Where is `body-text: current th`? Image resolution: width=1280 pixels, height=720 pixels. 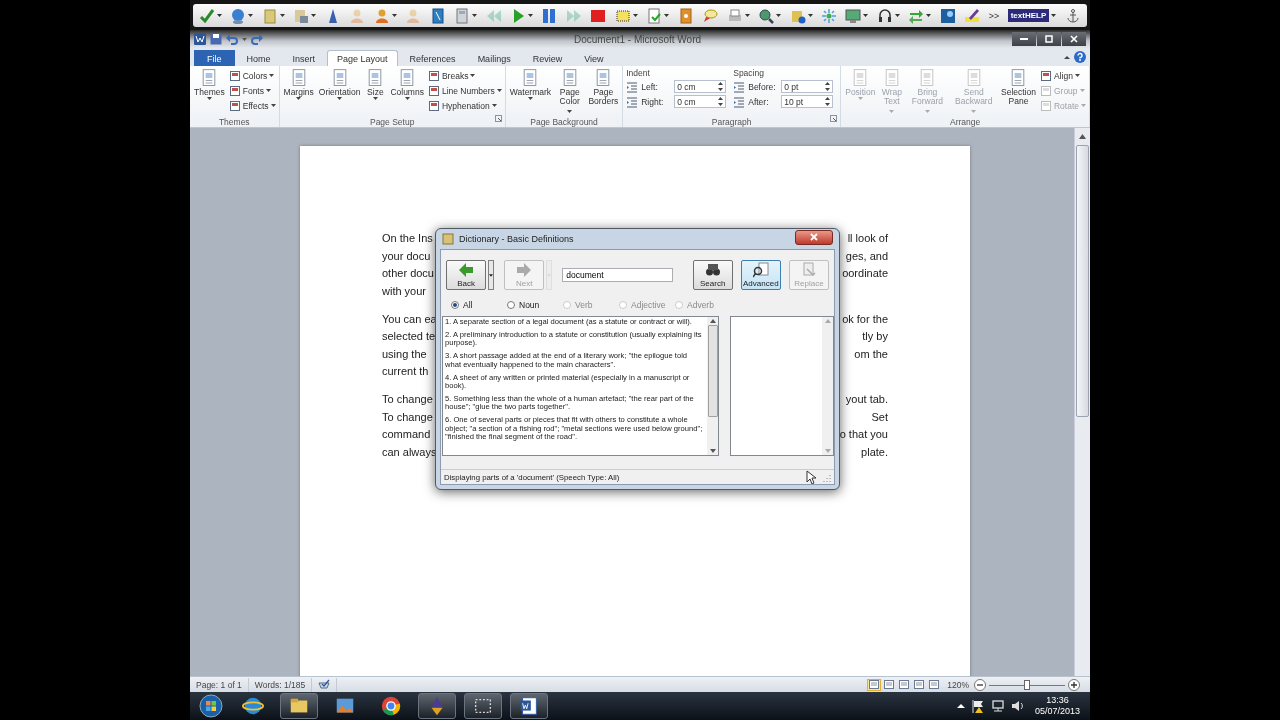
body-text: current th is located at coordinates (405, 371).